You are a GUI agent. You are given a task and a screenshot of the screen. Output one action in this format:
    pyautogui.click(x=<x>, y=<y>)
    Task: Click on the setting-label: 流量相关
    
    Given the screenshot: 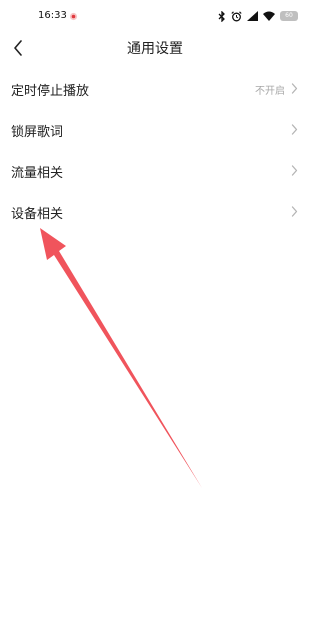 What is the action you would take?
    pyautogui.click(x=37, y=173)
    